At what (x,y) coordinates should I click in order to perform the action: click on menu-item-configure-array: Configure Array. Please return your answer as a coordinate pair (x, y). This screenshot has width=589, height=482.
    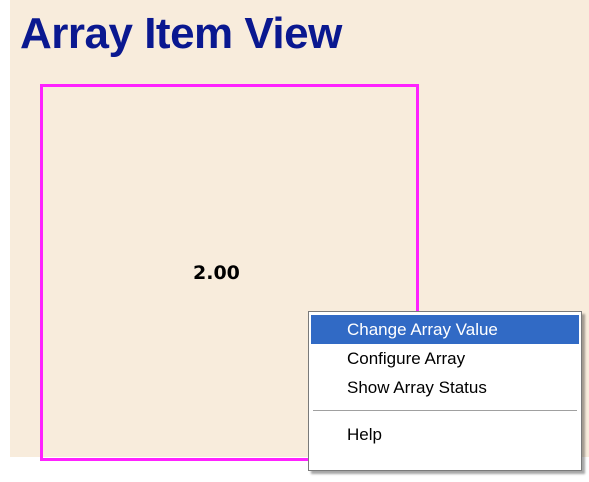
    Looking at the image, I should click on (445, 358).